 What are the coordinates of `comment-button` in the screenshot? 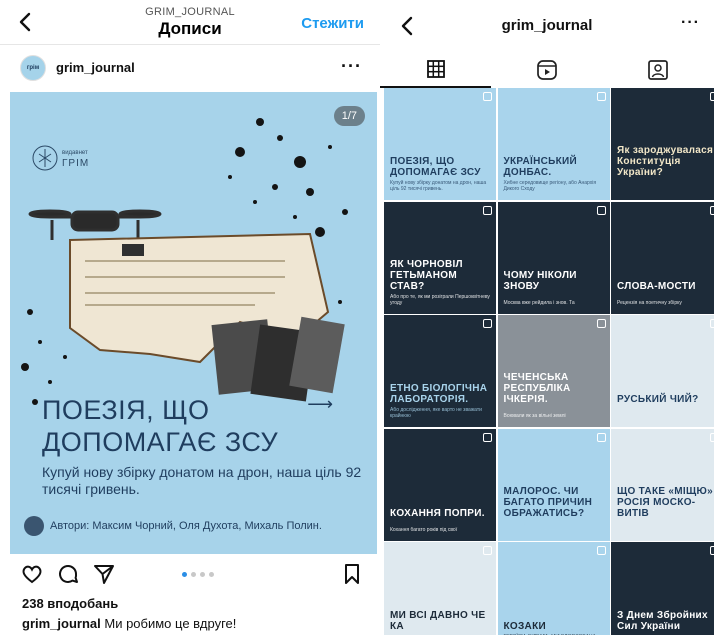 It's located at (68, 574).